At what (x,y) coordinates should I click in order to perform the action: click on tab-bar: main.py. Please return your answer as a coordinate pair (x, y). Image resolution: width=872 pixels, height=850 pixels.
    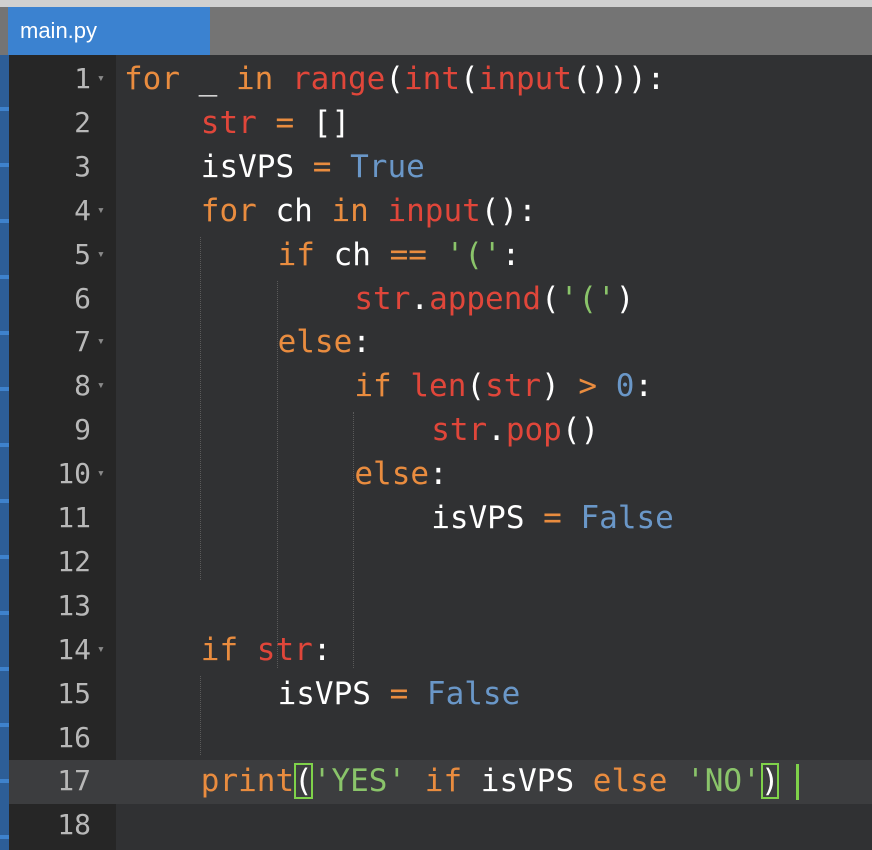
    Looking at the image, I should click on (436, 31).